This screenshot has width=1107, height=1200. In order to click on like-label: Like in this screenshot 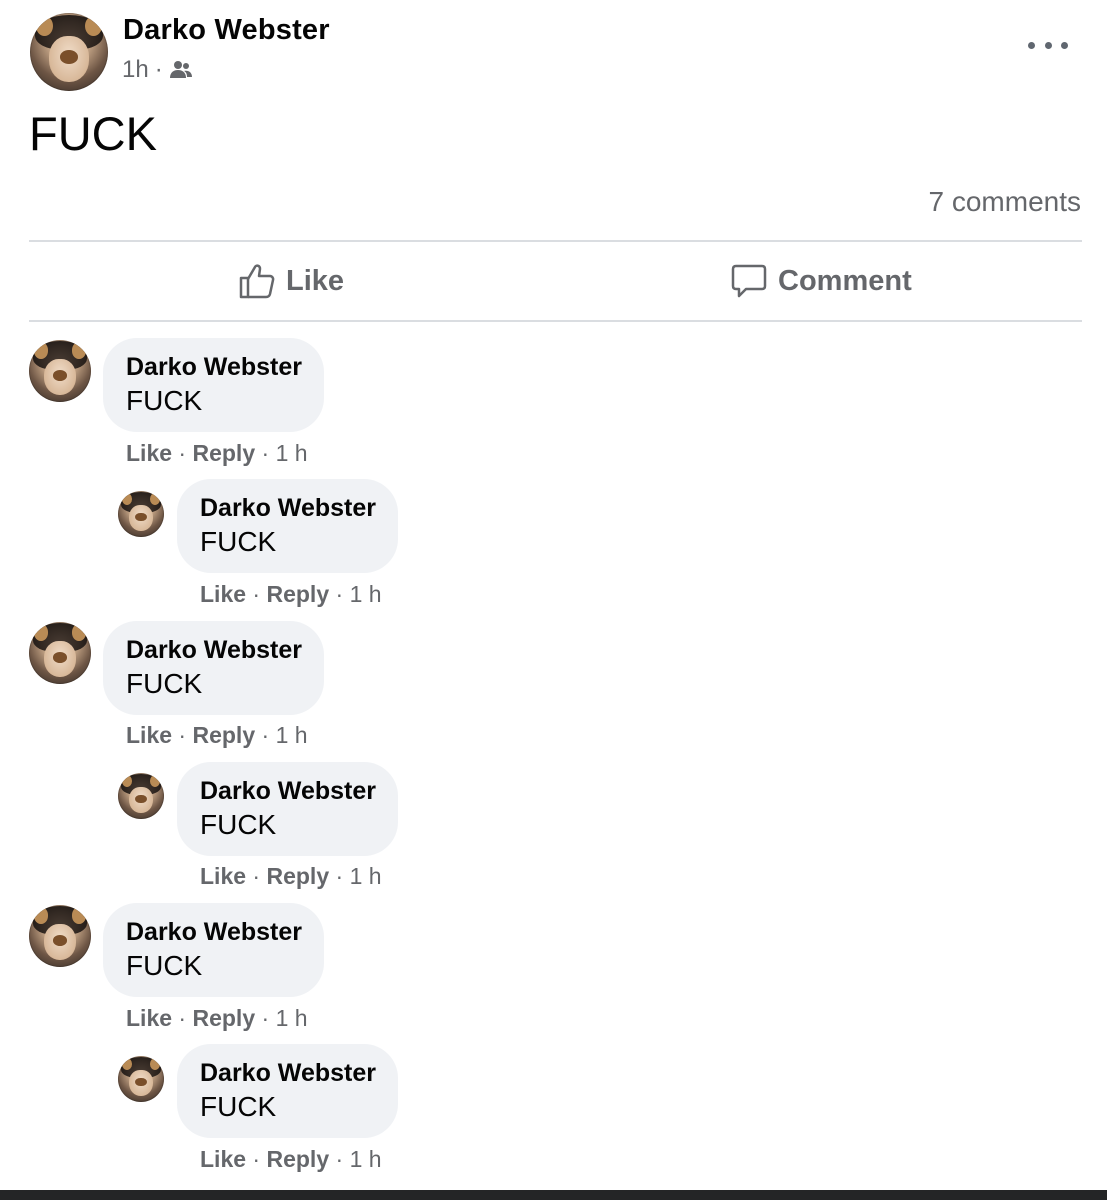, I will do `click(315, 280)`.